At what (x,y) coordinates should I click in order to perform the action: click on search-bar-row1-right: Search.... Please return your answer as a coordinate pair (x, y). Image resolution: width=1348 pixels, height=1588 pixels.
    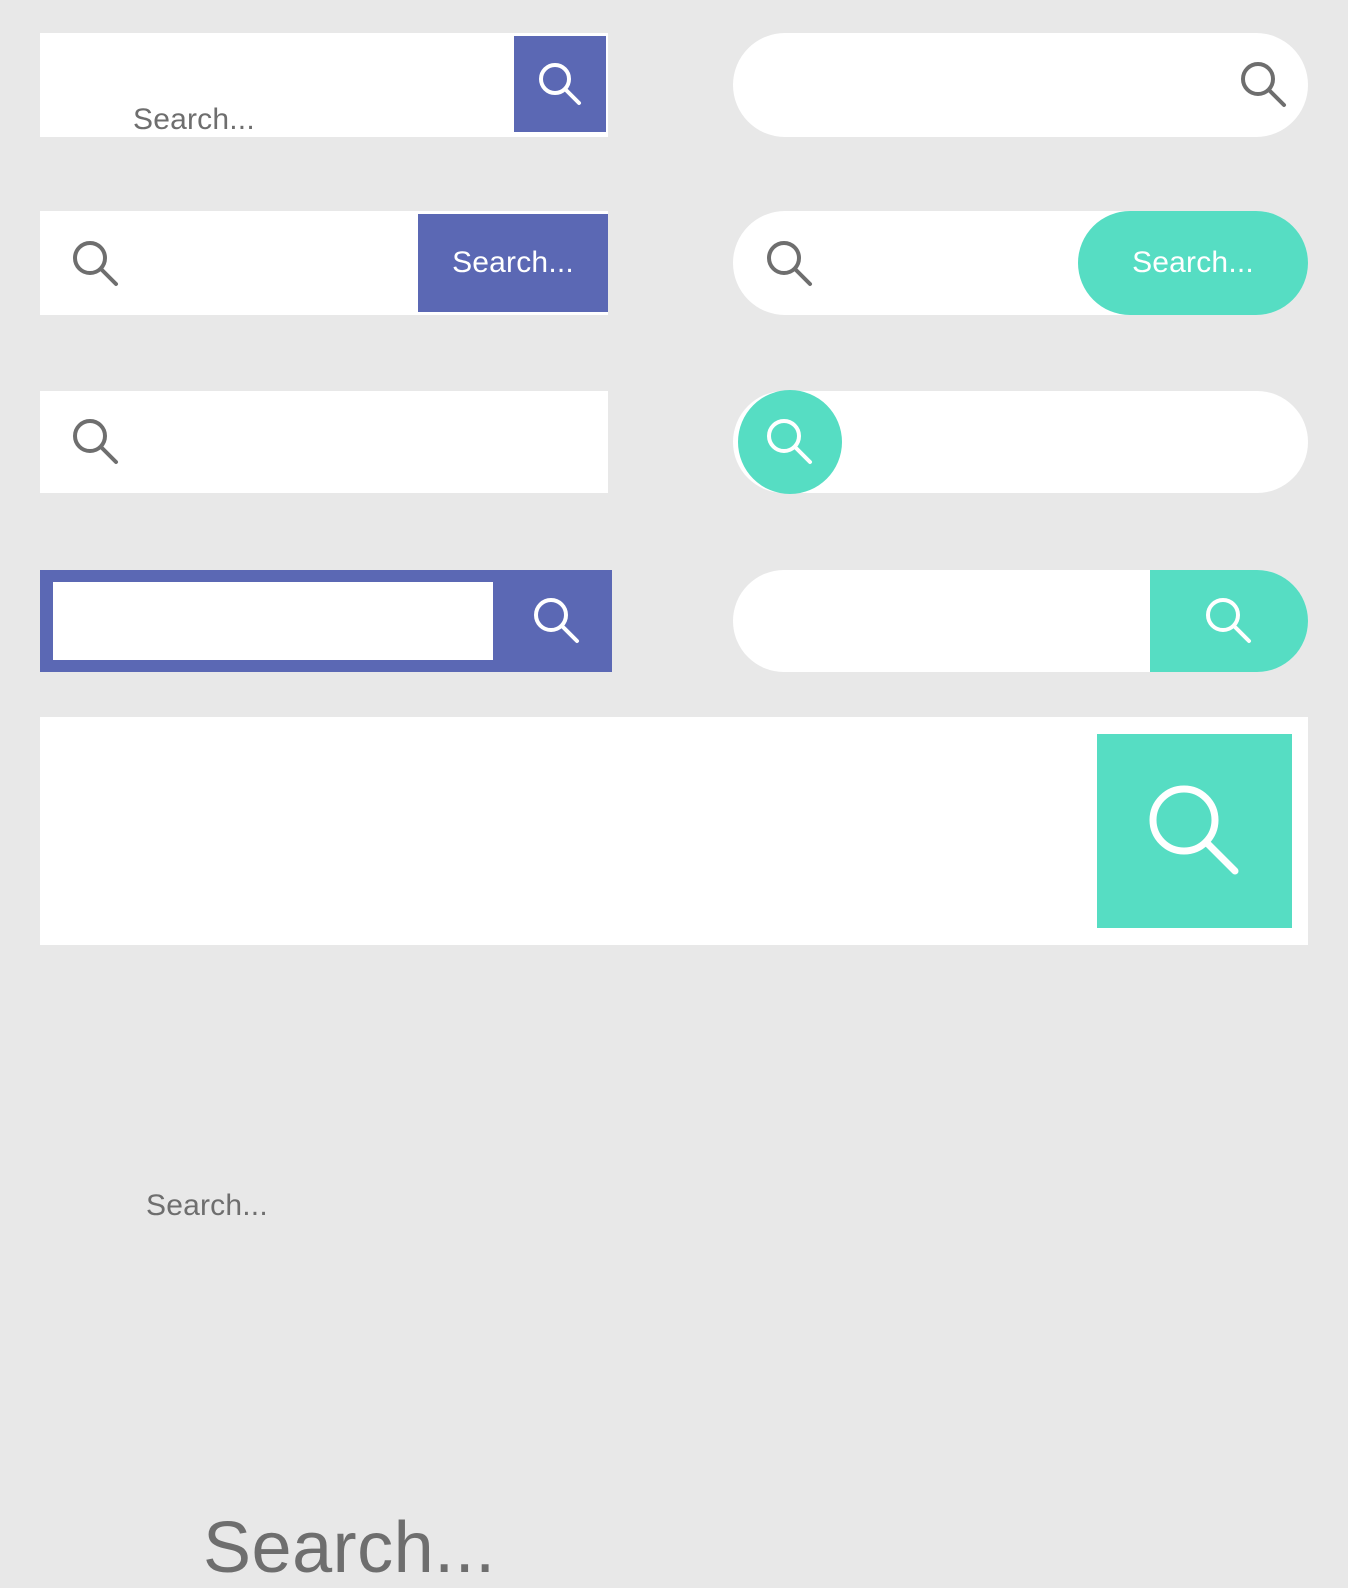
    Looking at the image, I should click on (1020, 85).